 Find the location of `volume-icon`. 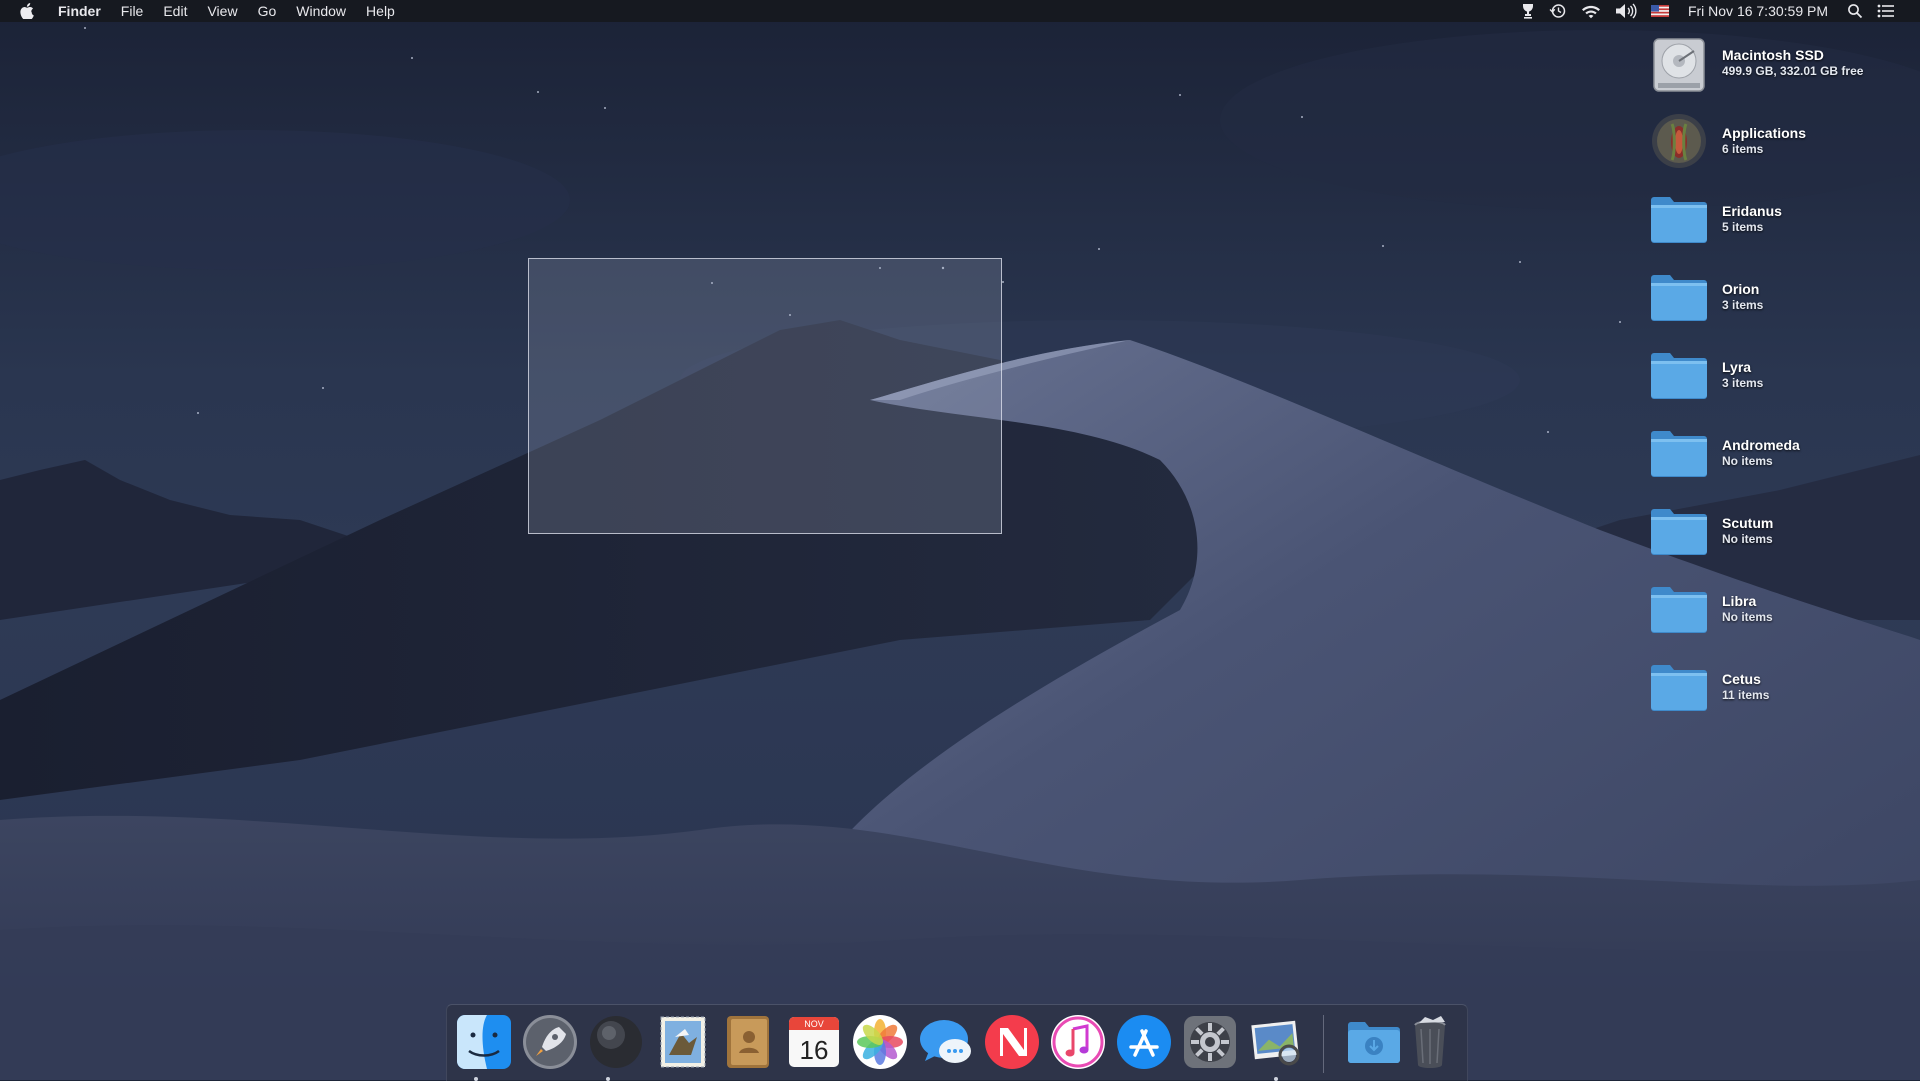

volume-icon is located at coordinates (1626, 11).